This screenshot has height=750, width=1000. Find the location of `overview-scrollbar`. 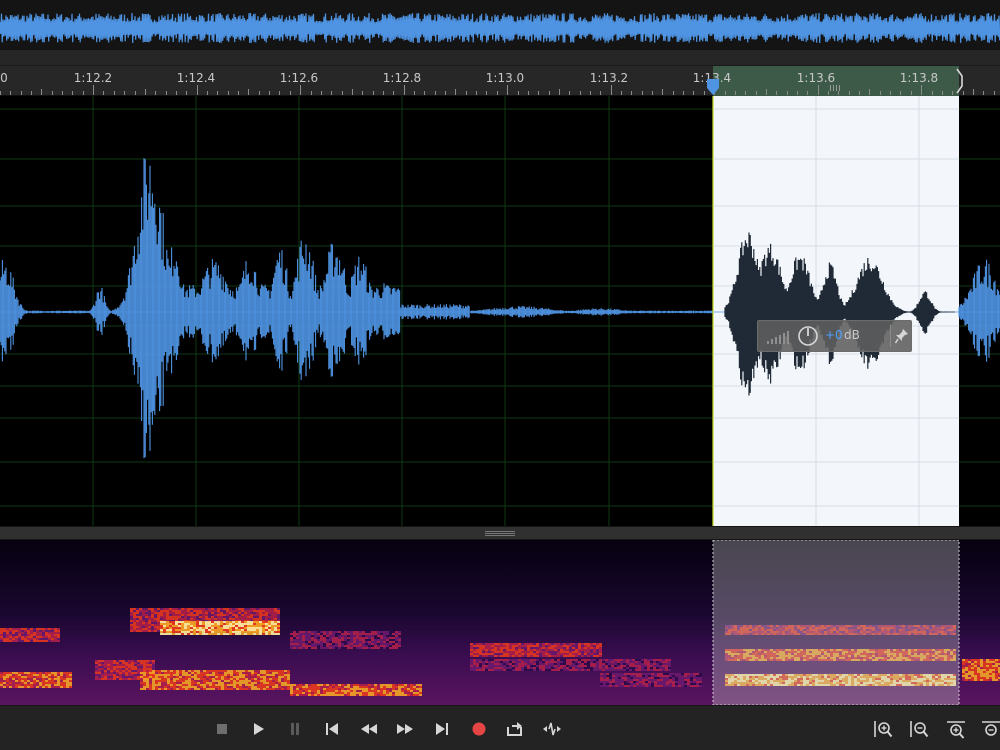

overview-scrollbar is located at coordinates (500, 58).